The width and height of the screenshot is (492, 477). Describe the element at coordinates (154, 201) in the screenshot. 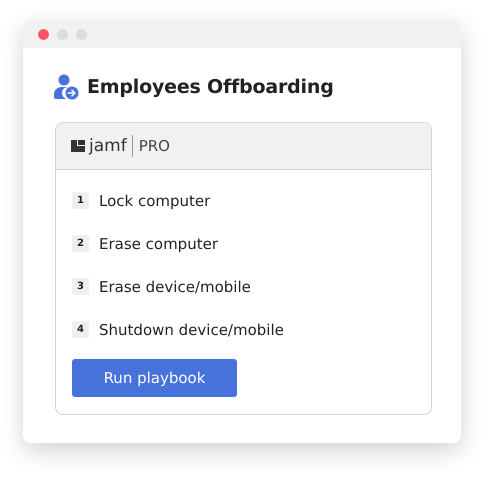

I see `step-label: Lock computer` at that location.